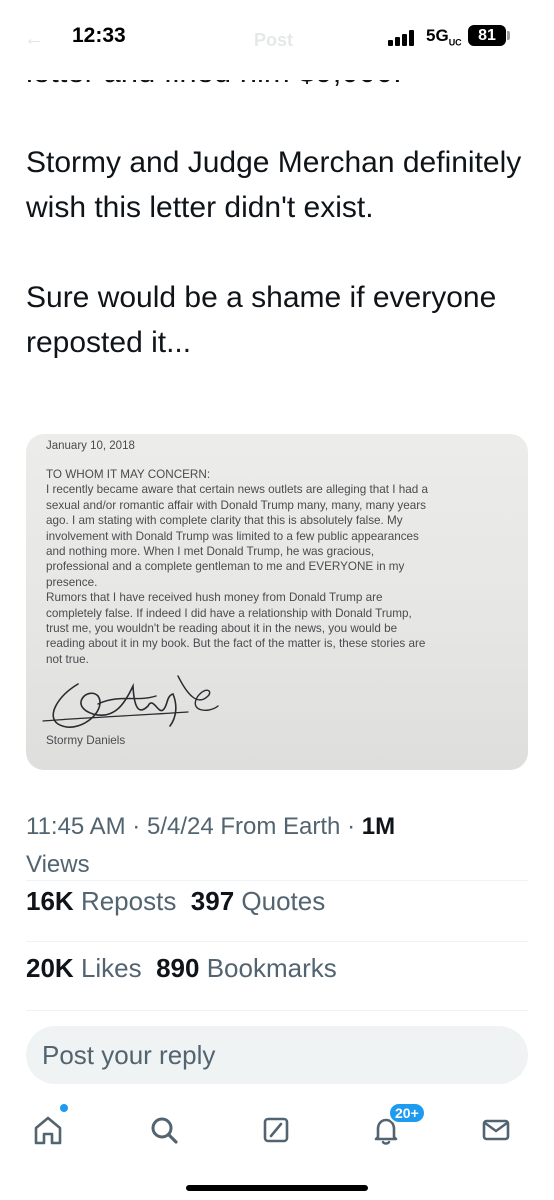  I want to click on battery-indicator: 81, so click(487, 35).